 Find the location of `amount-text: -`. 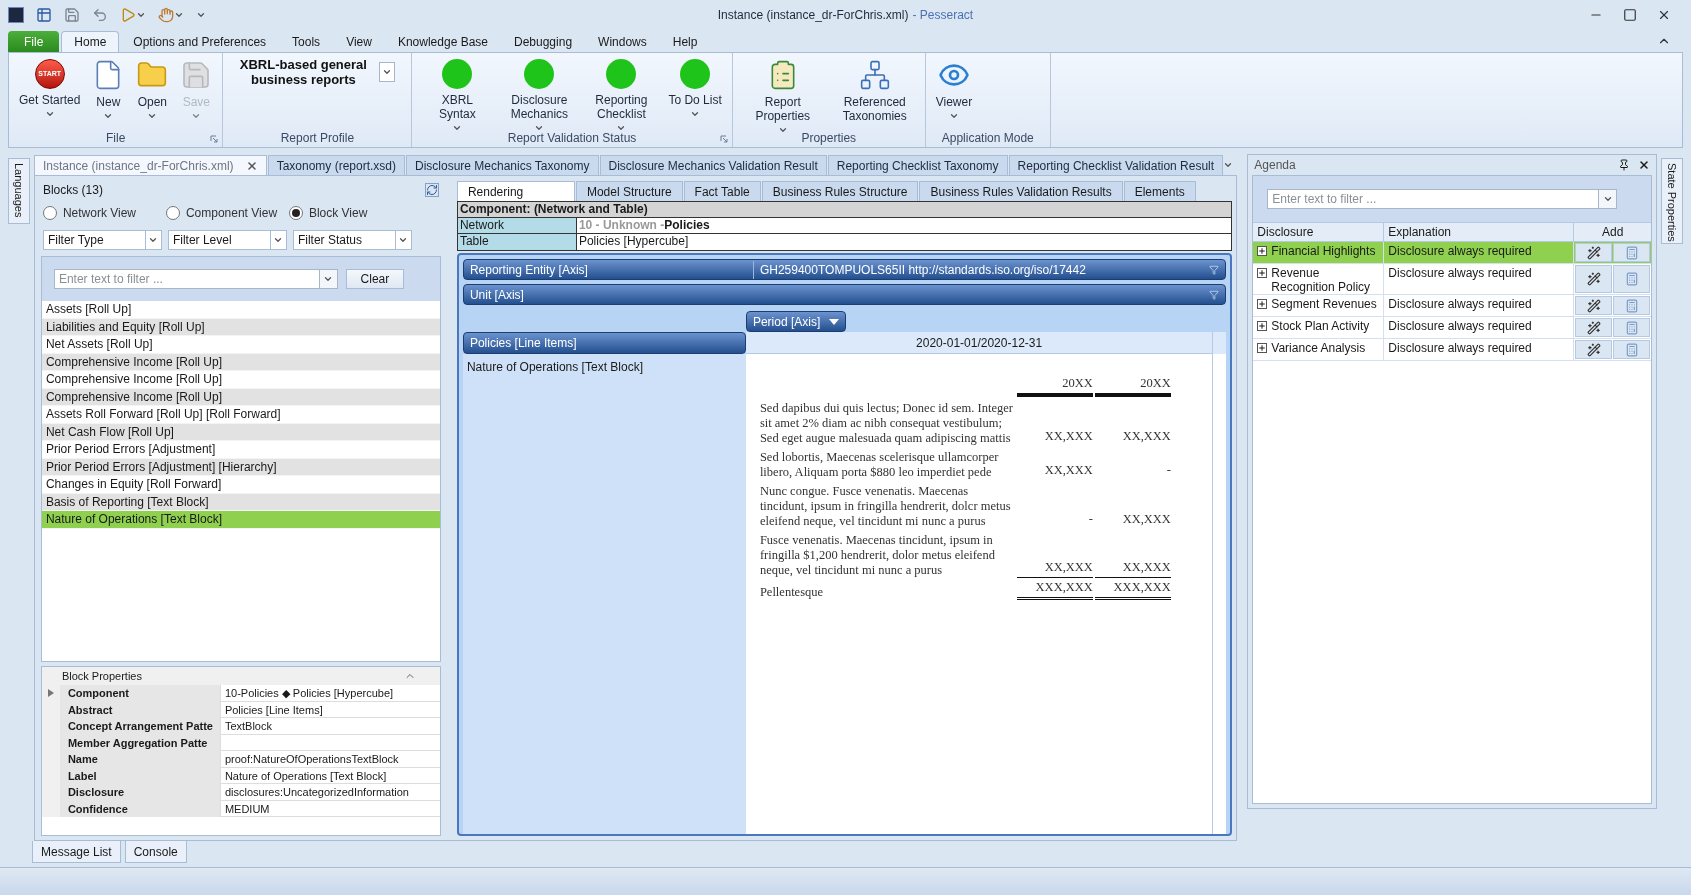

amount-text: - is located at coordinates (1168, 470).